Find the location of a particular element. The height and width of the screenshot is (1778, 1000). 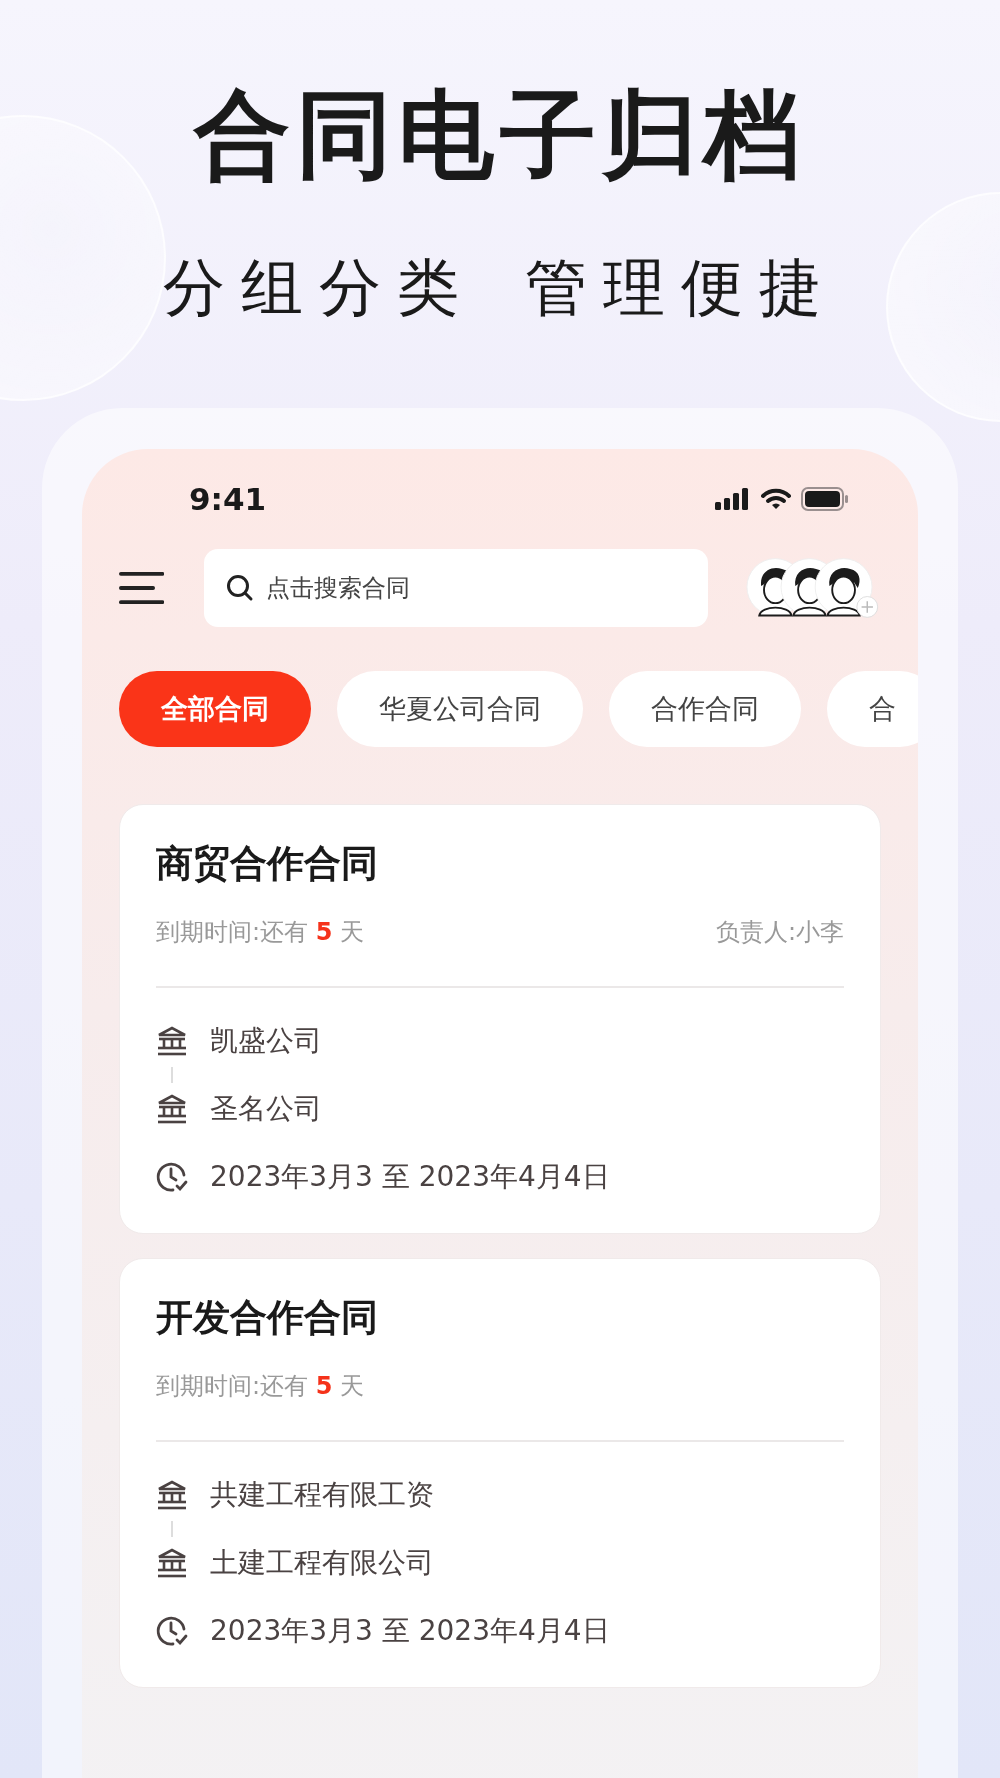

subtitle: 分组分类 is located at coordinates (319, 288).